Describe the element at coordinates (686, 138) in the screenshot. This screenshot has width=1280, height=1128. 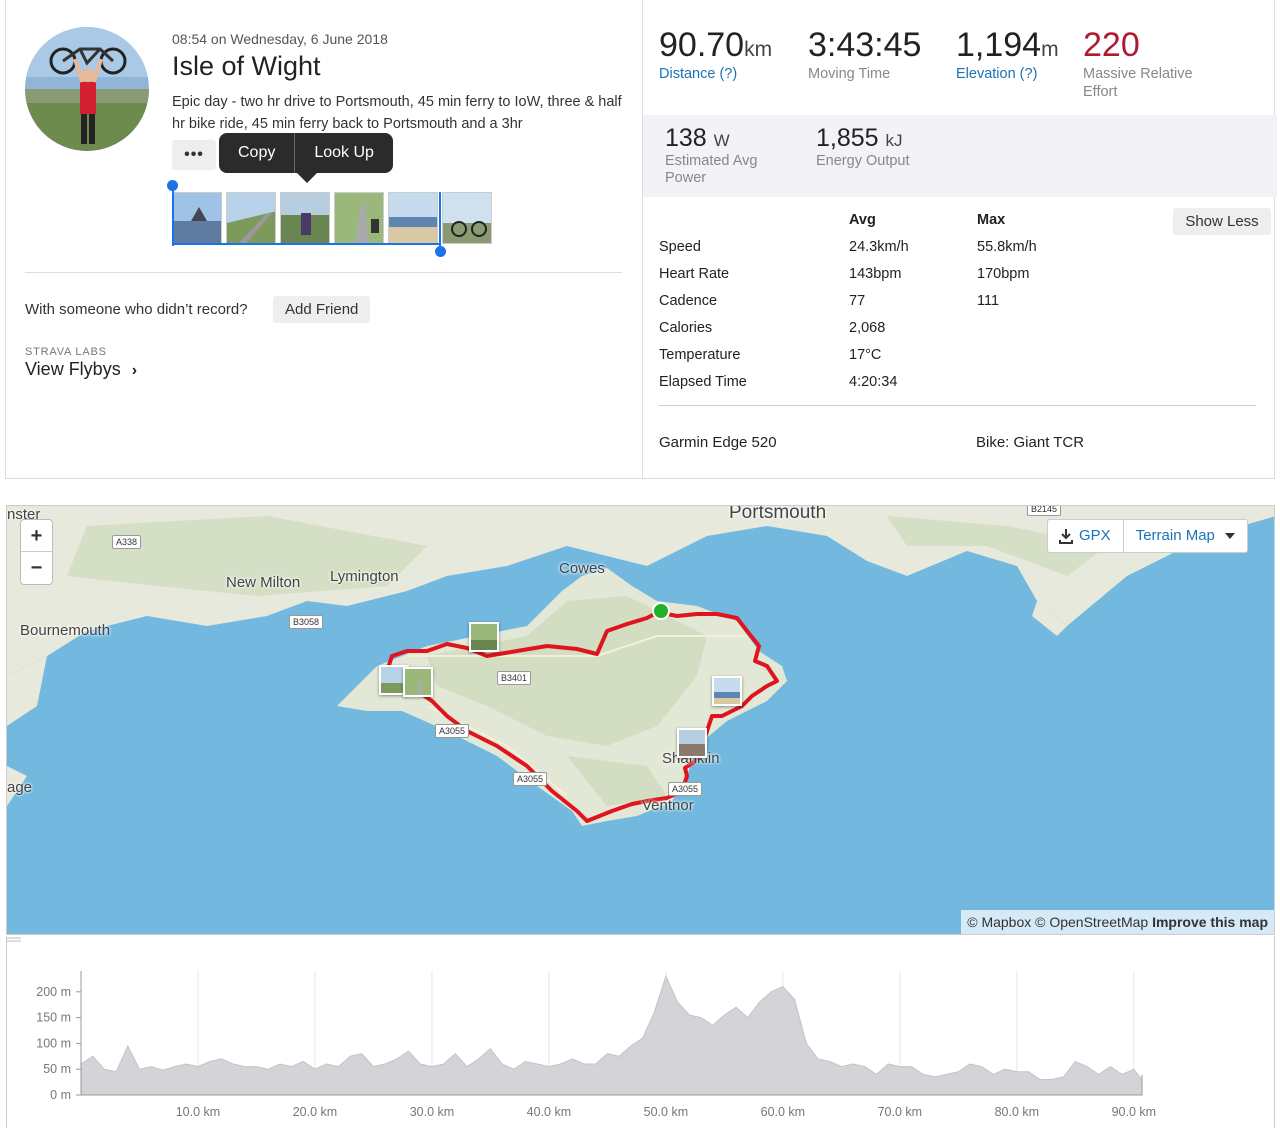
I see `power-value: 138` at that location.